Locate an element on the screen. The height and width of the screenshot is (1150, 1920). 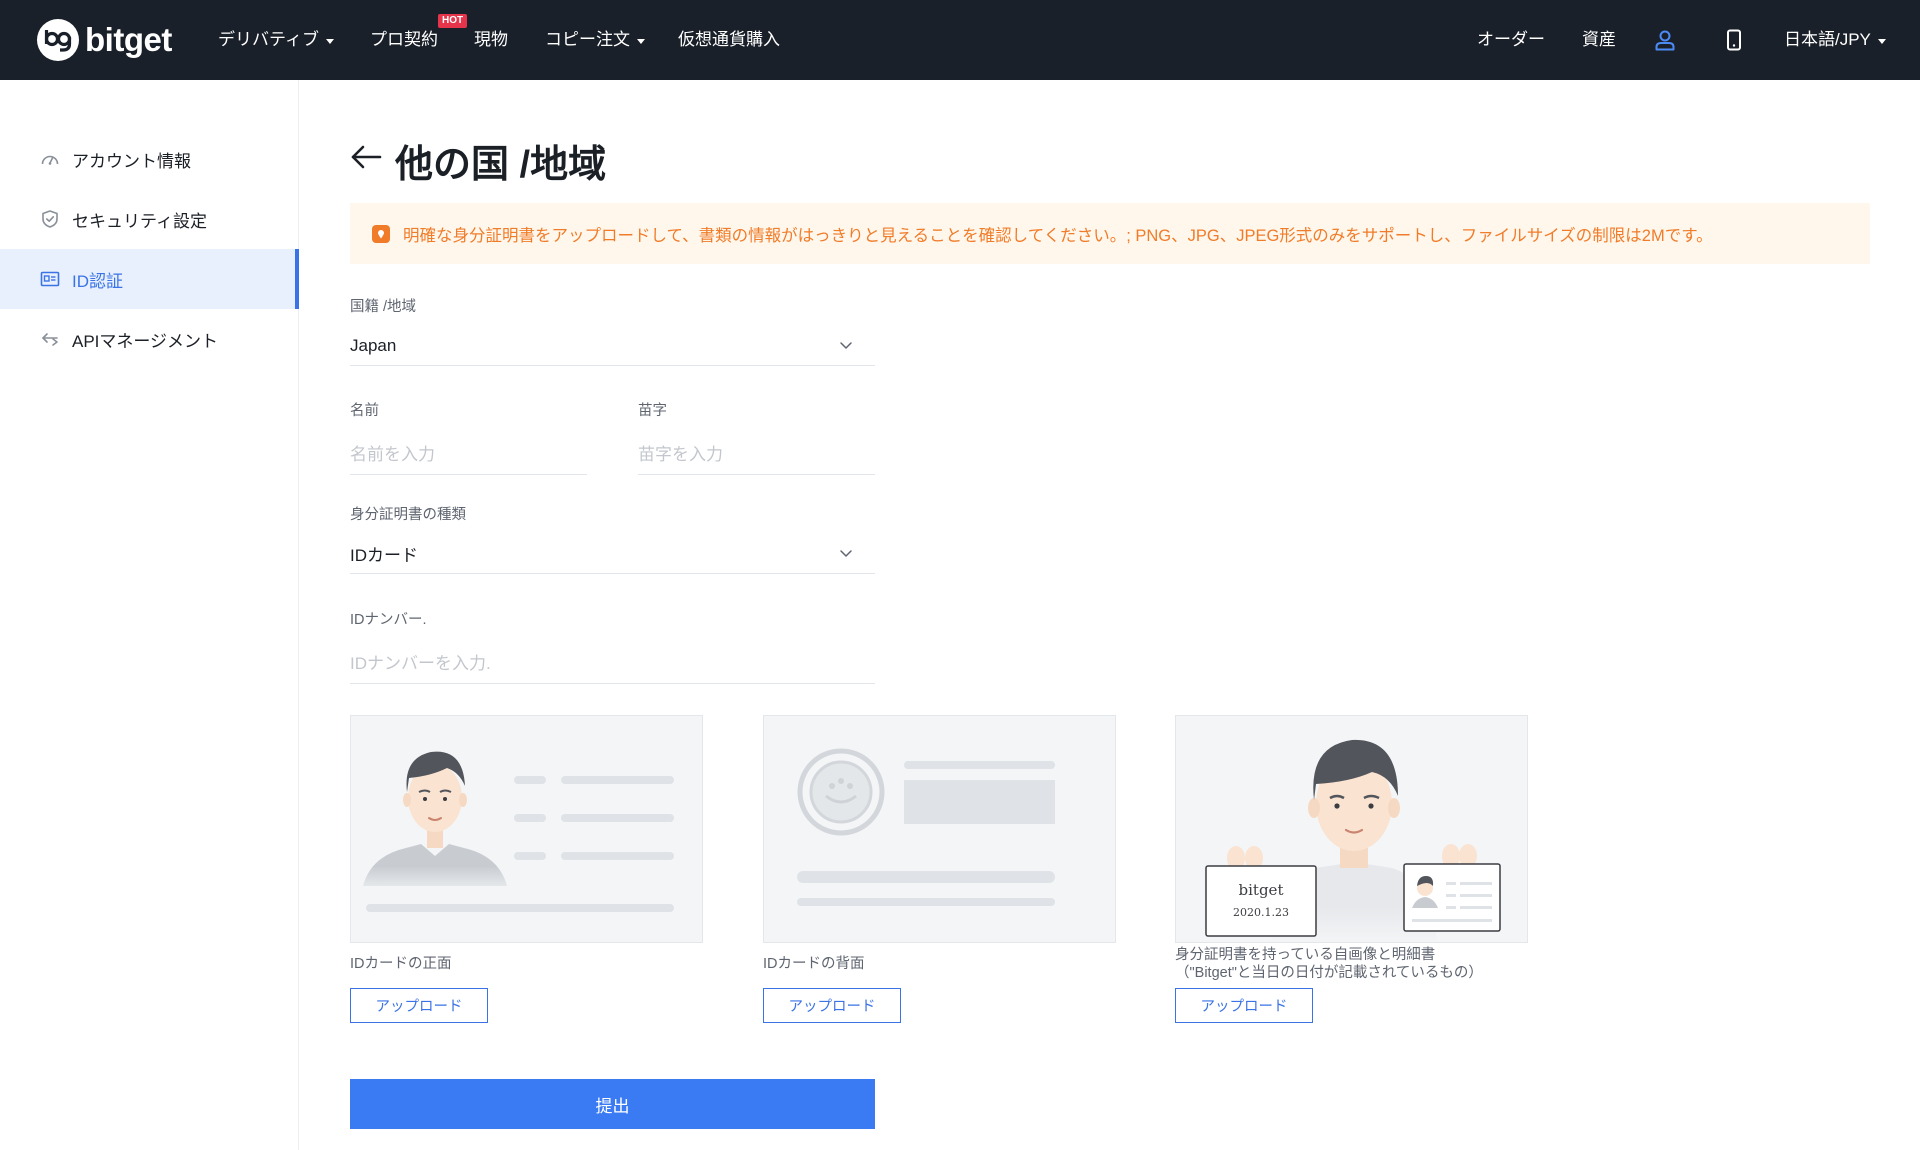
id-number-field is located at coordinates (612, 664).